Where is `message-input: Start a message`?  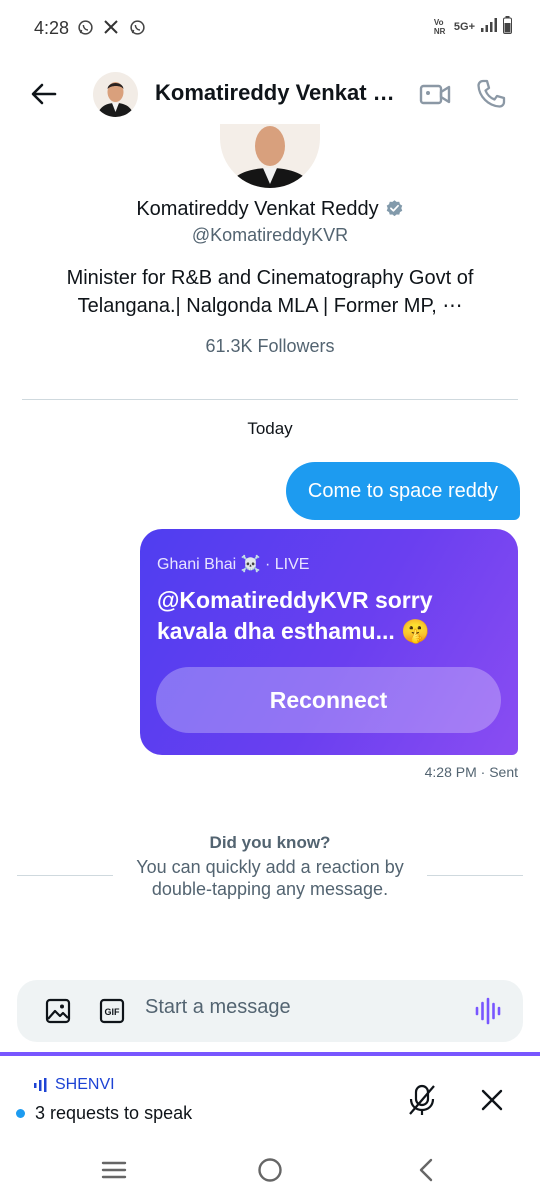
message-input: Start a message is located at coordinates (218, 1007).